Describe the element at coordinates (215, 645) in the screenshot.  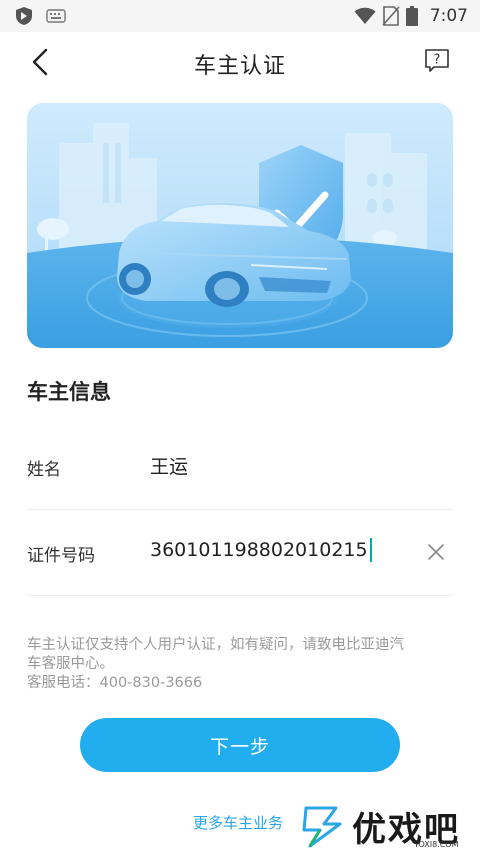
I see `notice-line-1: 车主认证仅支持个人用户认证，如有疑问，请致电比亚迪汽` at that location.